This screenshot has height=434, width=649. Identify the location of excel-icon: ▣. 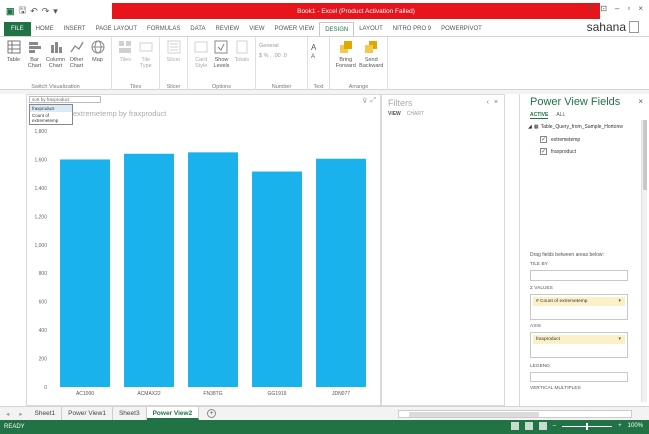
(10, 10).